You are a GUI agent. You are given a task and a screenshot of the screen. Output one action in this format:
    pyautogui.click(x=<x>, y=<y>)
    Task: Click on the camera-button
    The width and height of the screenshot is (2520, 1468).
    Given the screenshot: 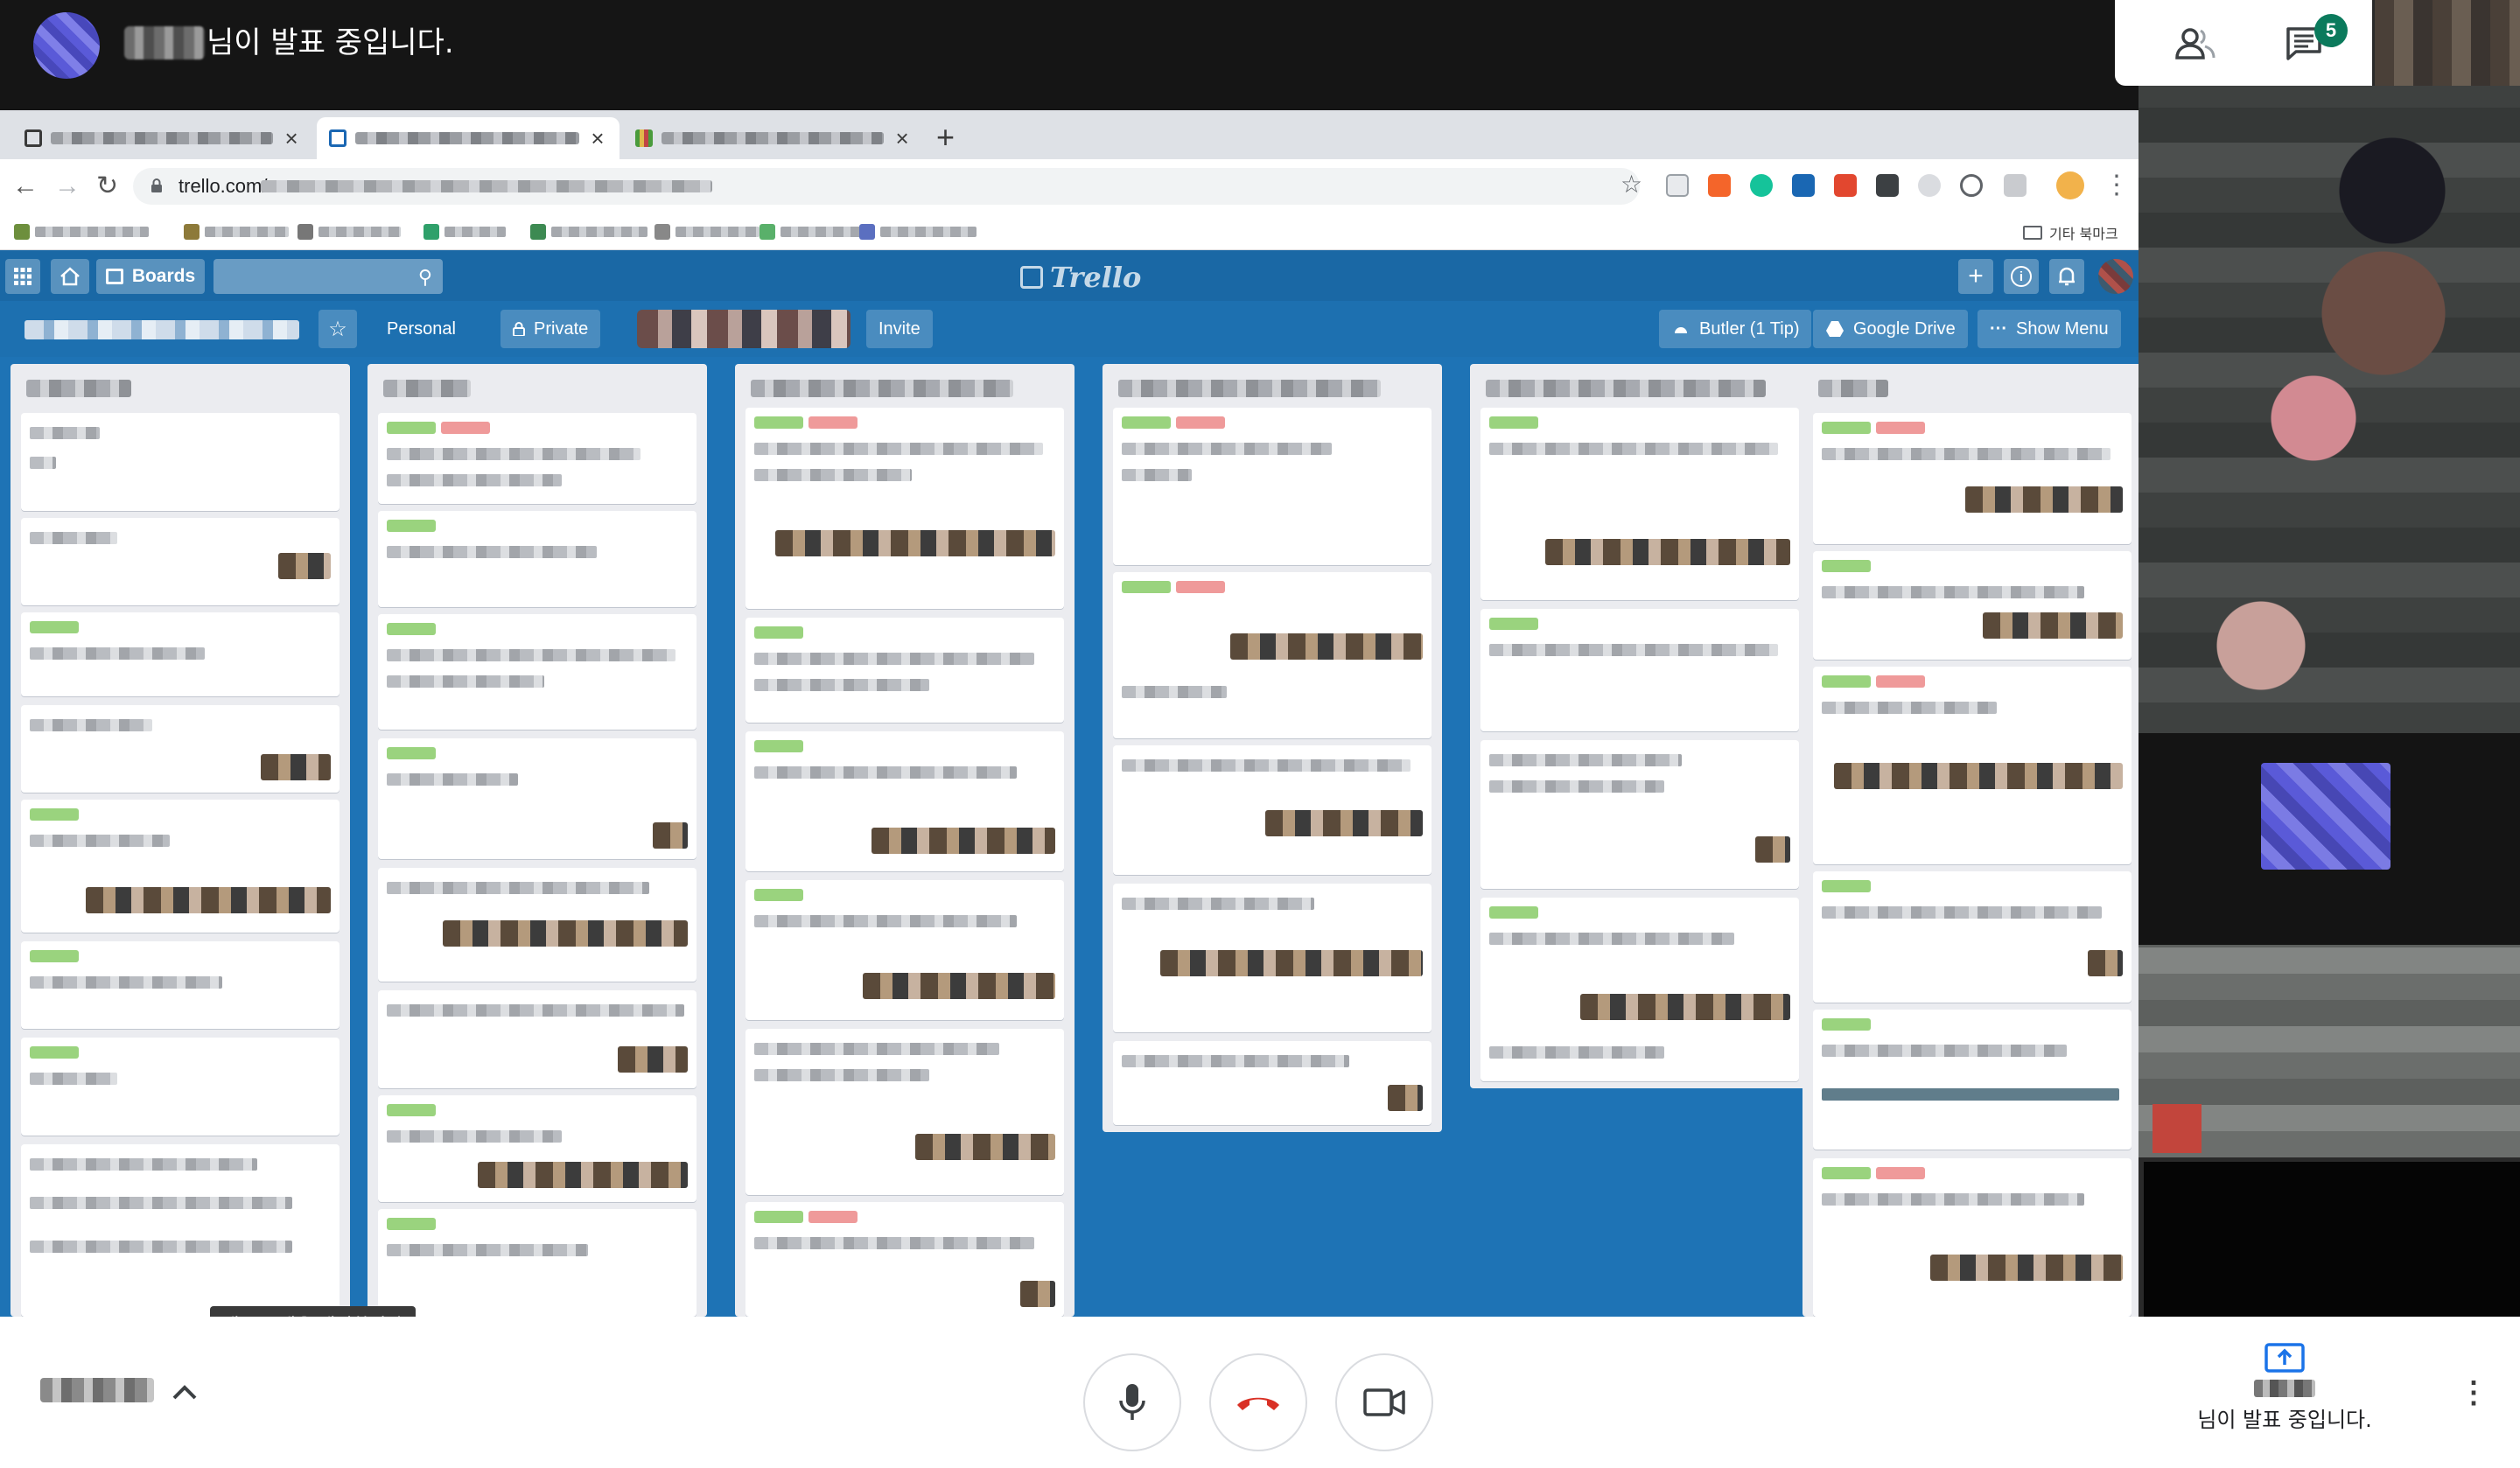 What is the action you would take?
    pyautogui.click(x=1384, y=1402)
    